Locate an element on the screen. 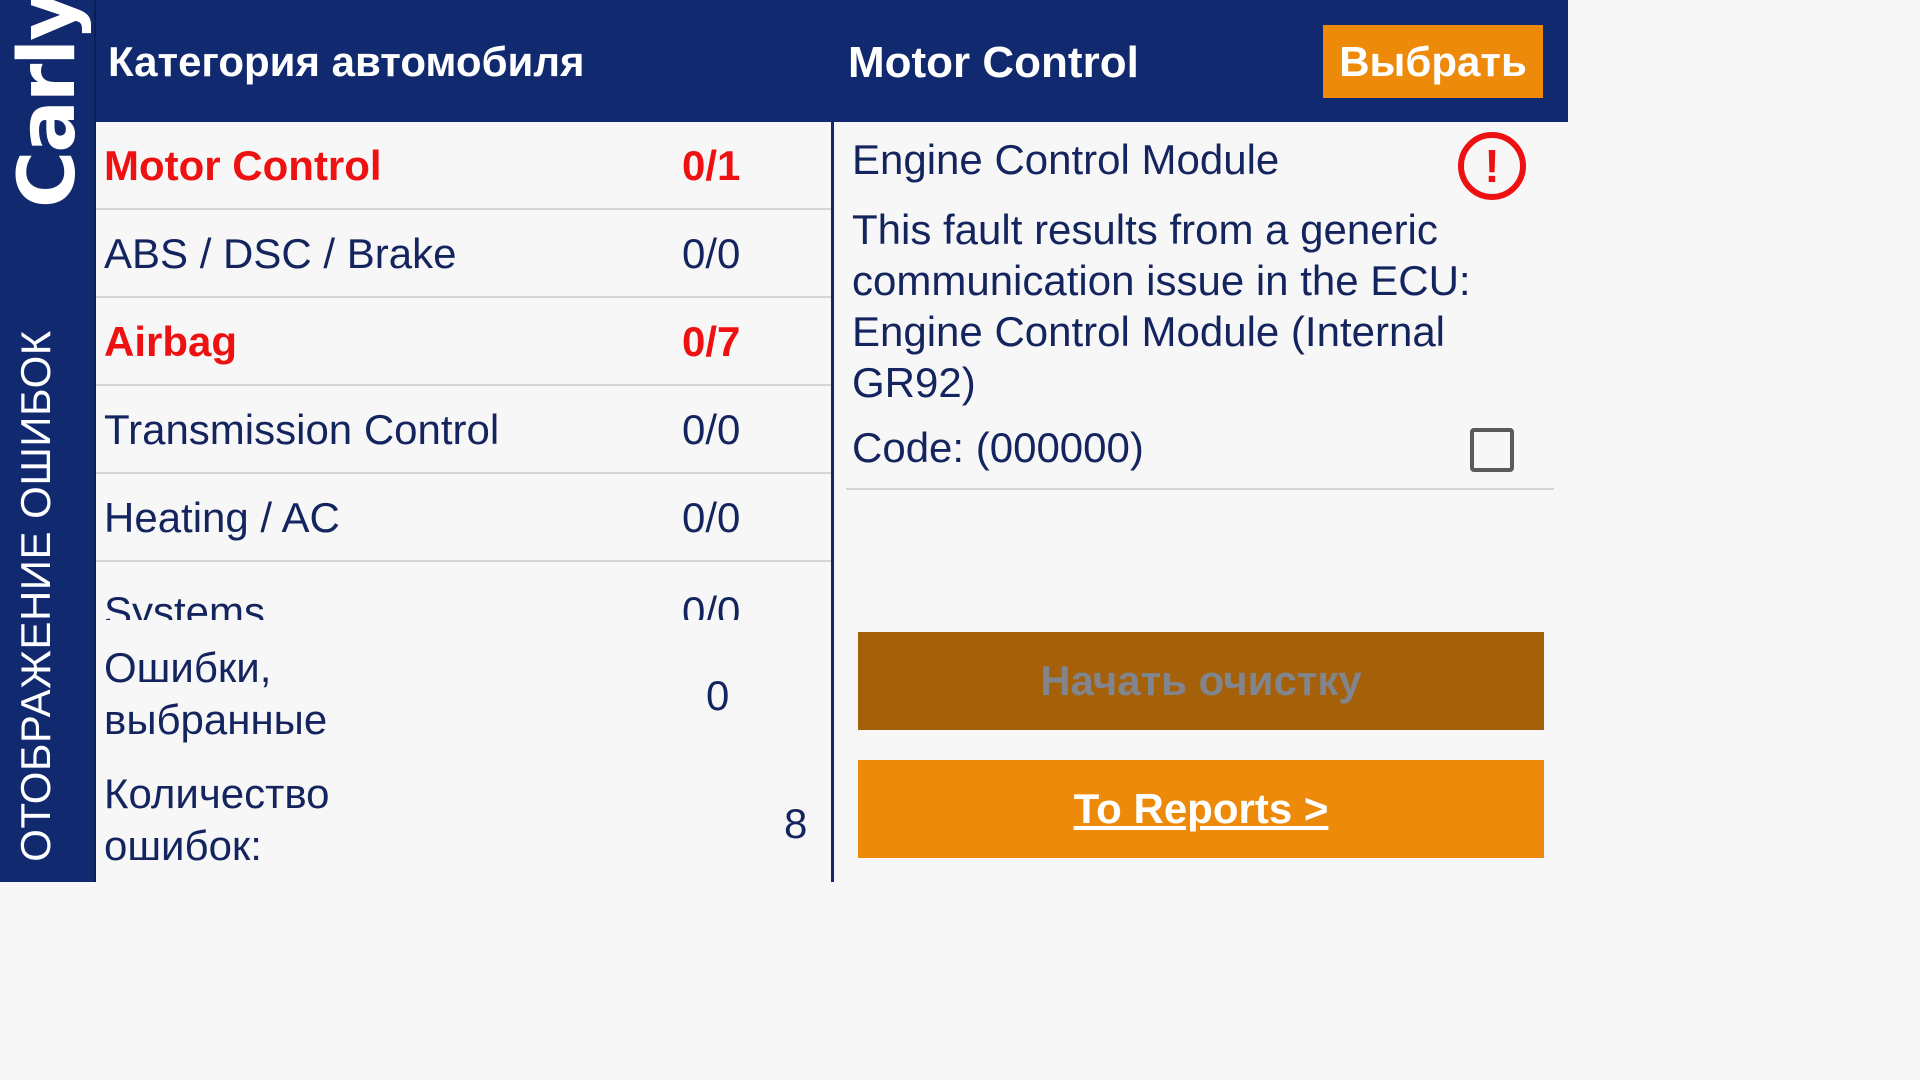  total-errors-value: 8 is located at coordinates (796, 823).